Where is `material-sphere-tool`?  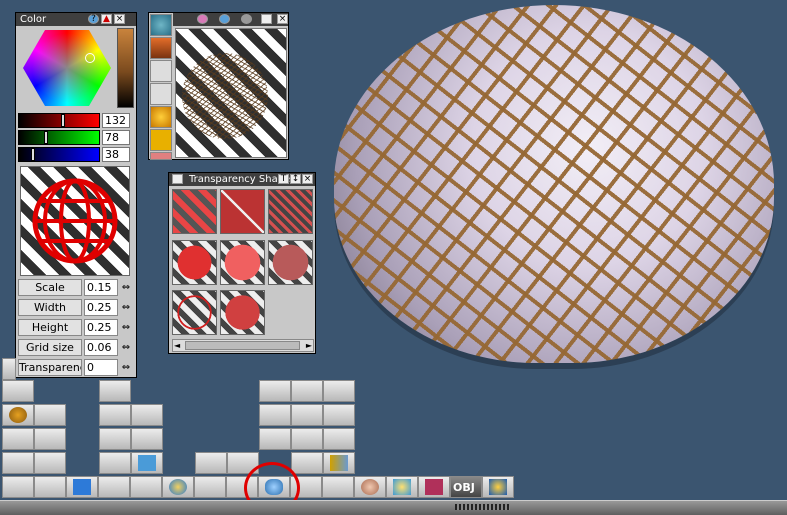 material-sphere-tool is located at coordinates (161, 25).